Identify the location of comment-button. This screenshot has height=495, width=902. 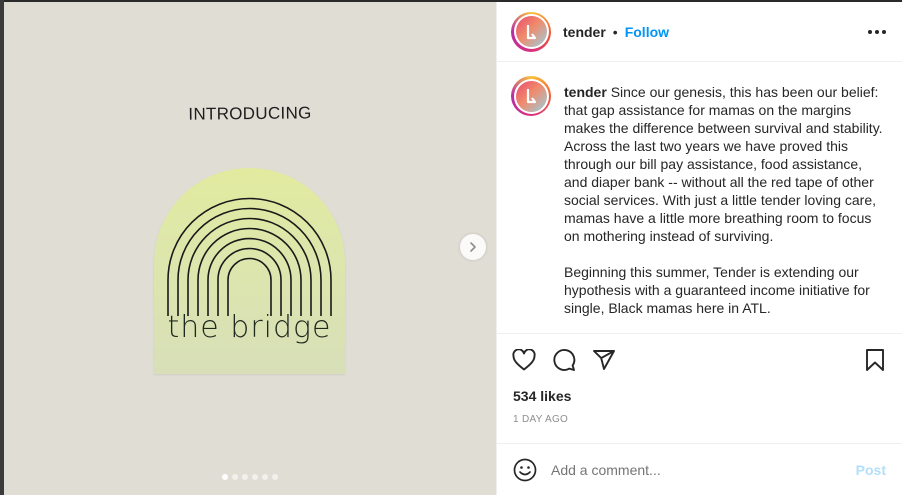
(564, 360).